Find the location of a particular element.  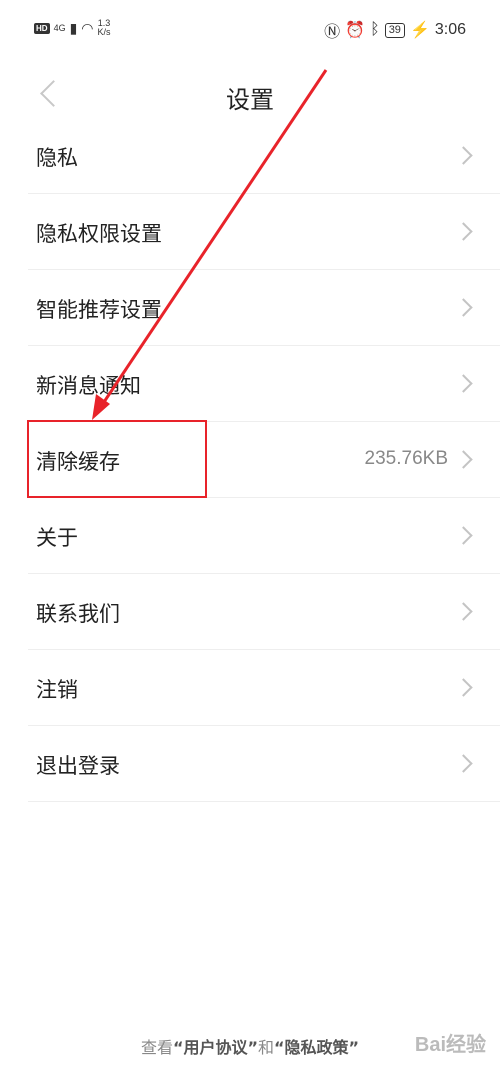

baidu-watermark: Bai经验 is located at coordinates (450, 1045).